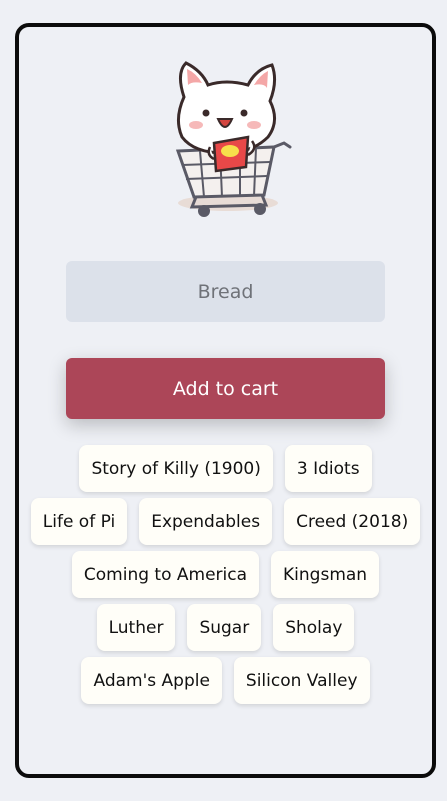  Describe the element at coordinates (314, 627) in the screenshot. I see `cart-item-chip: Sholay` at that location.